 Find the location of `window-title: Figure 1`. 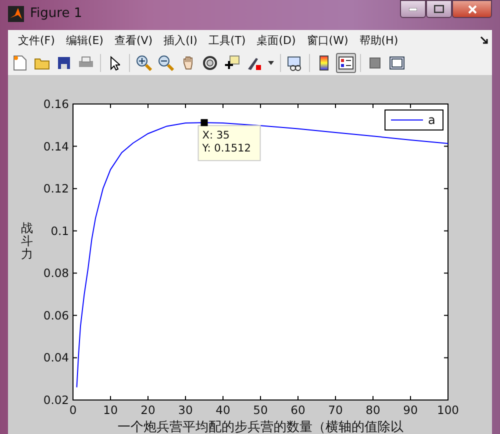

window-title: Figure 1 is located at coordinates (56, 14).